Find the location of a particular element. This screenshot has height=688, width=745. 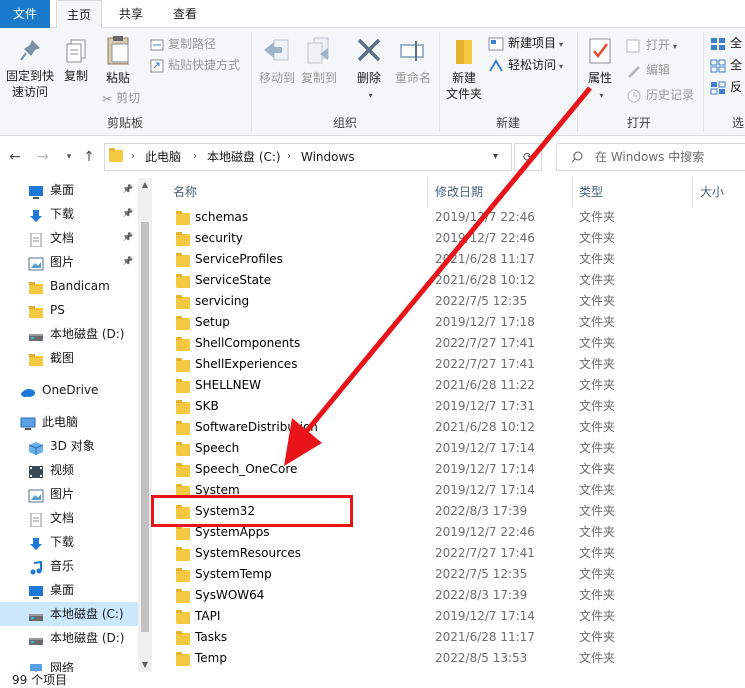

file-row: Speech_OneCore 2019/12/7 17:14 文件夹 is located at coordinates (448, 469).